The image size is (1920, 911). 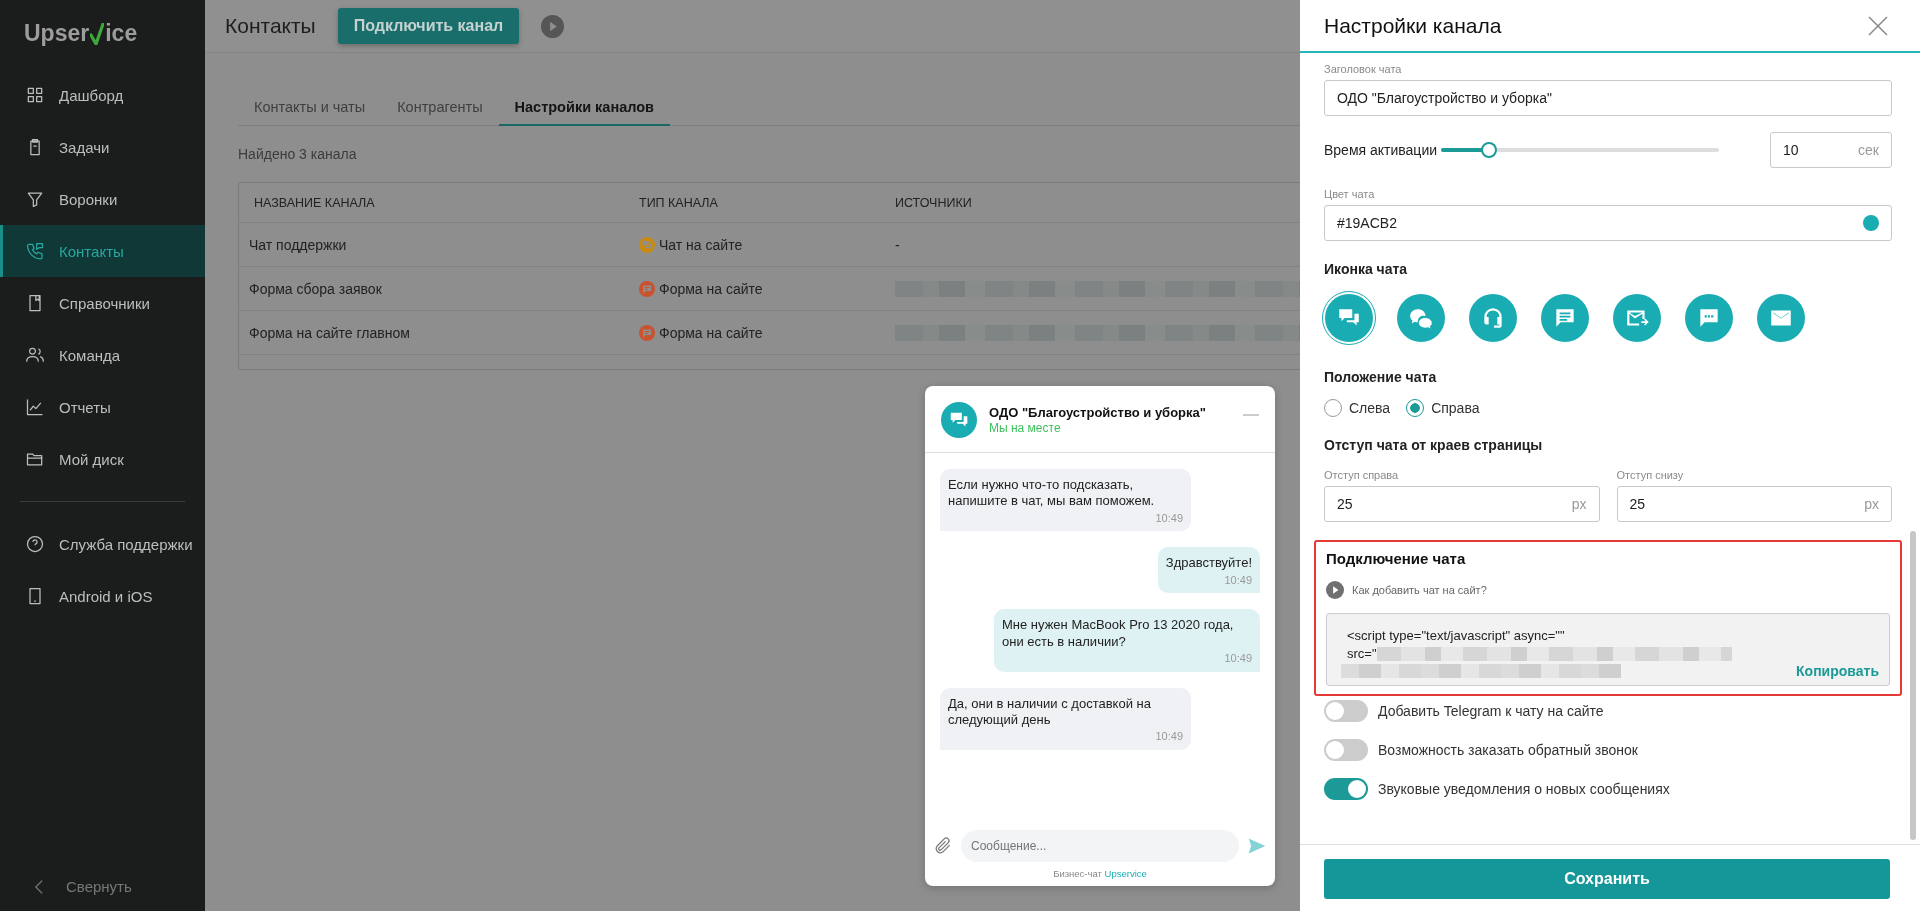 What do you see at coordinates (1363, 69) in the screenshot?
I see `field-label: Заголовок чата` at bounding box center [1363, 69].